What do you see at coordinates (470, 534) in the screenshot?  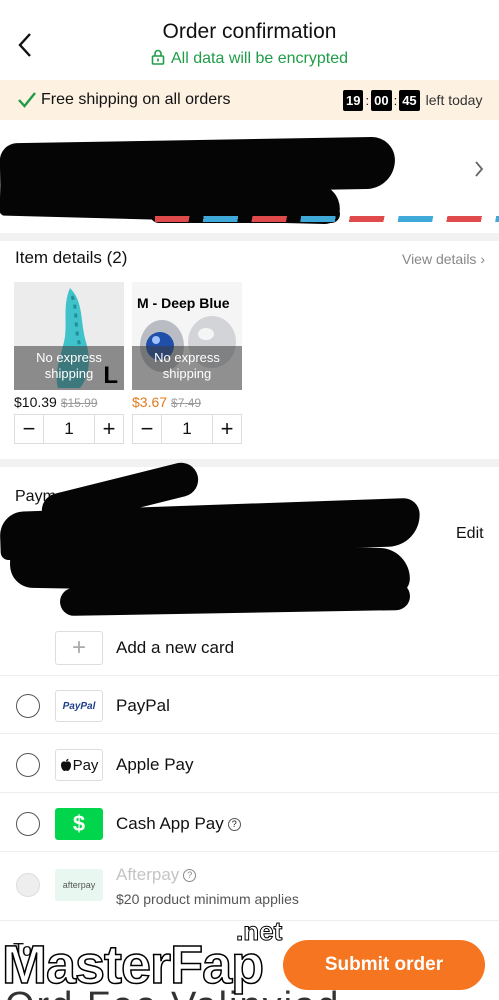 I see `edit-card-link: Edit` at bounding box center [470, 534].